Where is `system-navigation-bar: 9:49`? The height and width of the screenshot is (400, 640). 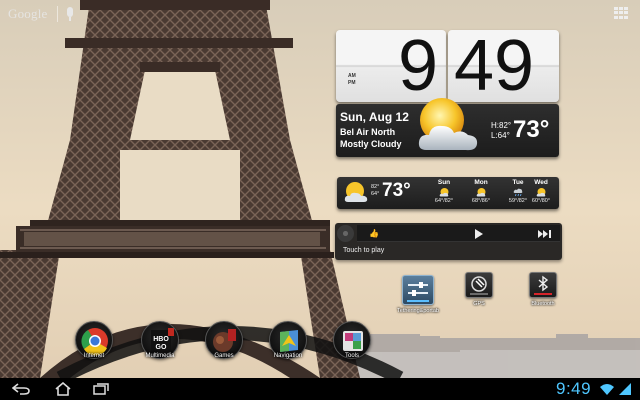 system-navigation-bar: 9:49 is located at coordinates (320, 389).